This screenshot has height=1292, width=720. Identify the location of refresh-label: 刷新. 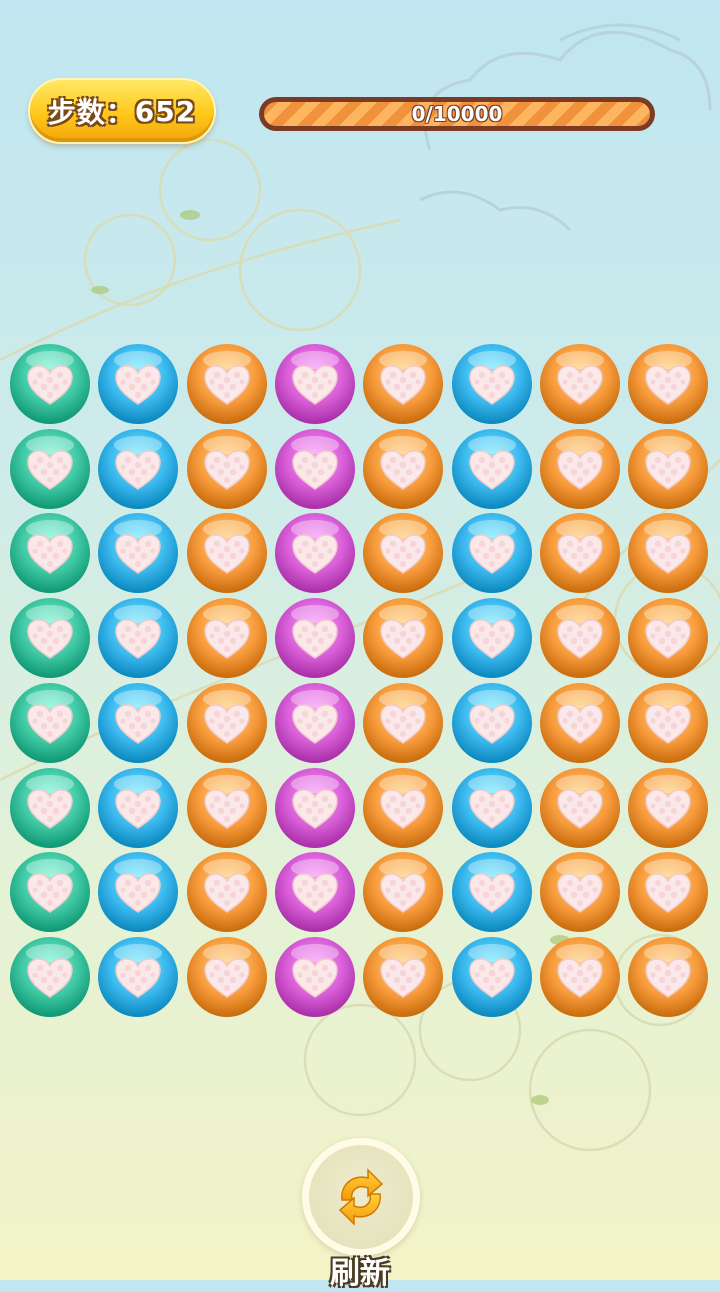
(360, 1273).